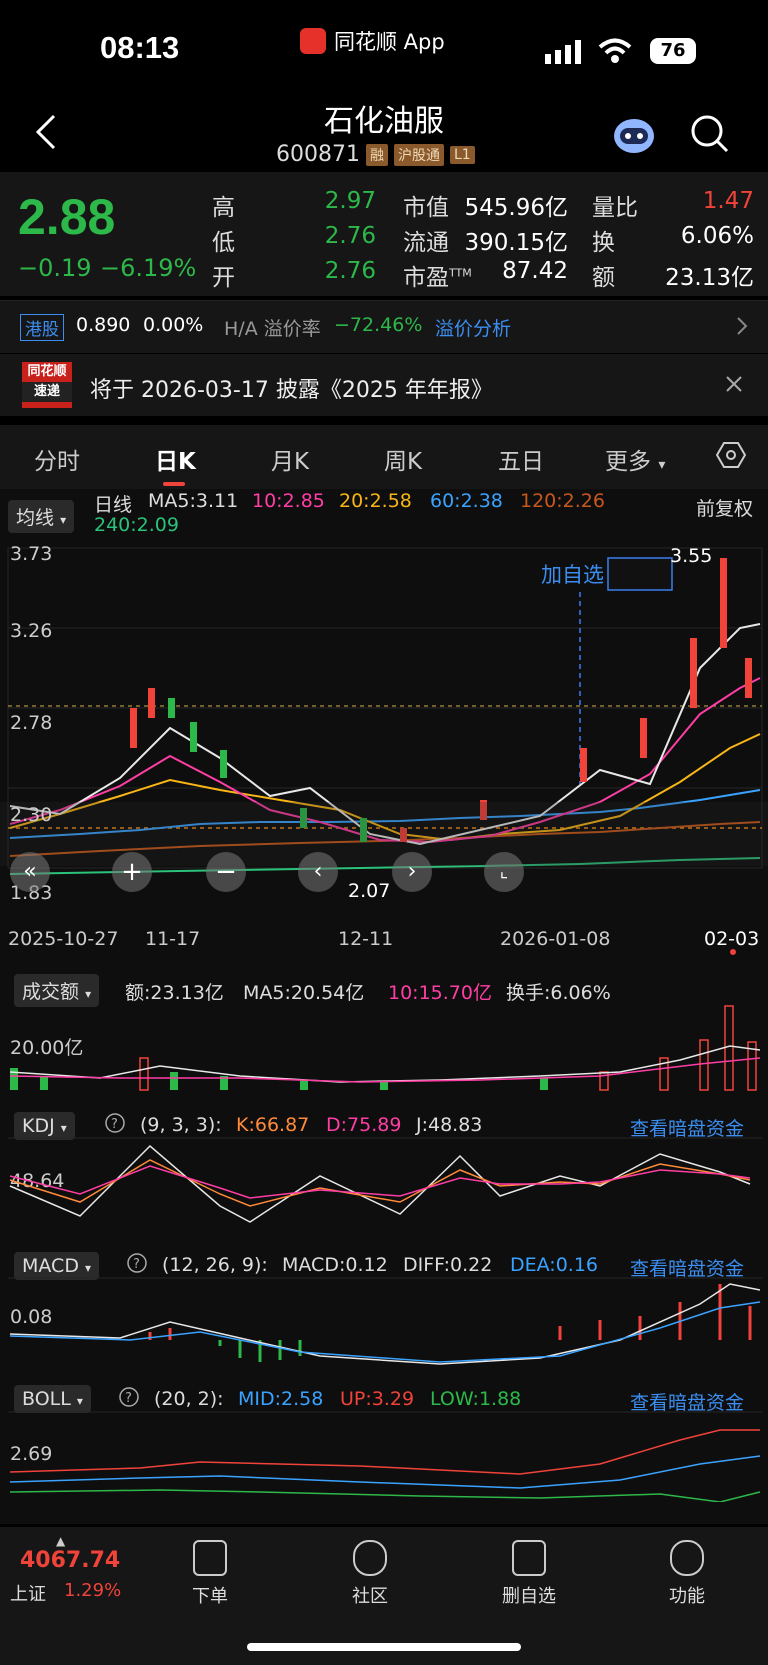  I want to click on ma60-value: 60:2.38, so click(466, 501).